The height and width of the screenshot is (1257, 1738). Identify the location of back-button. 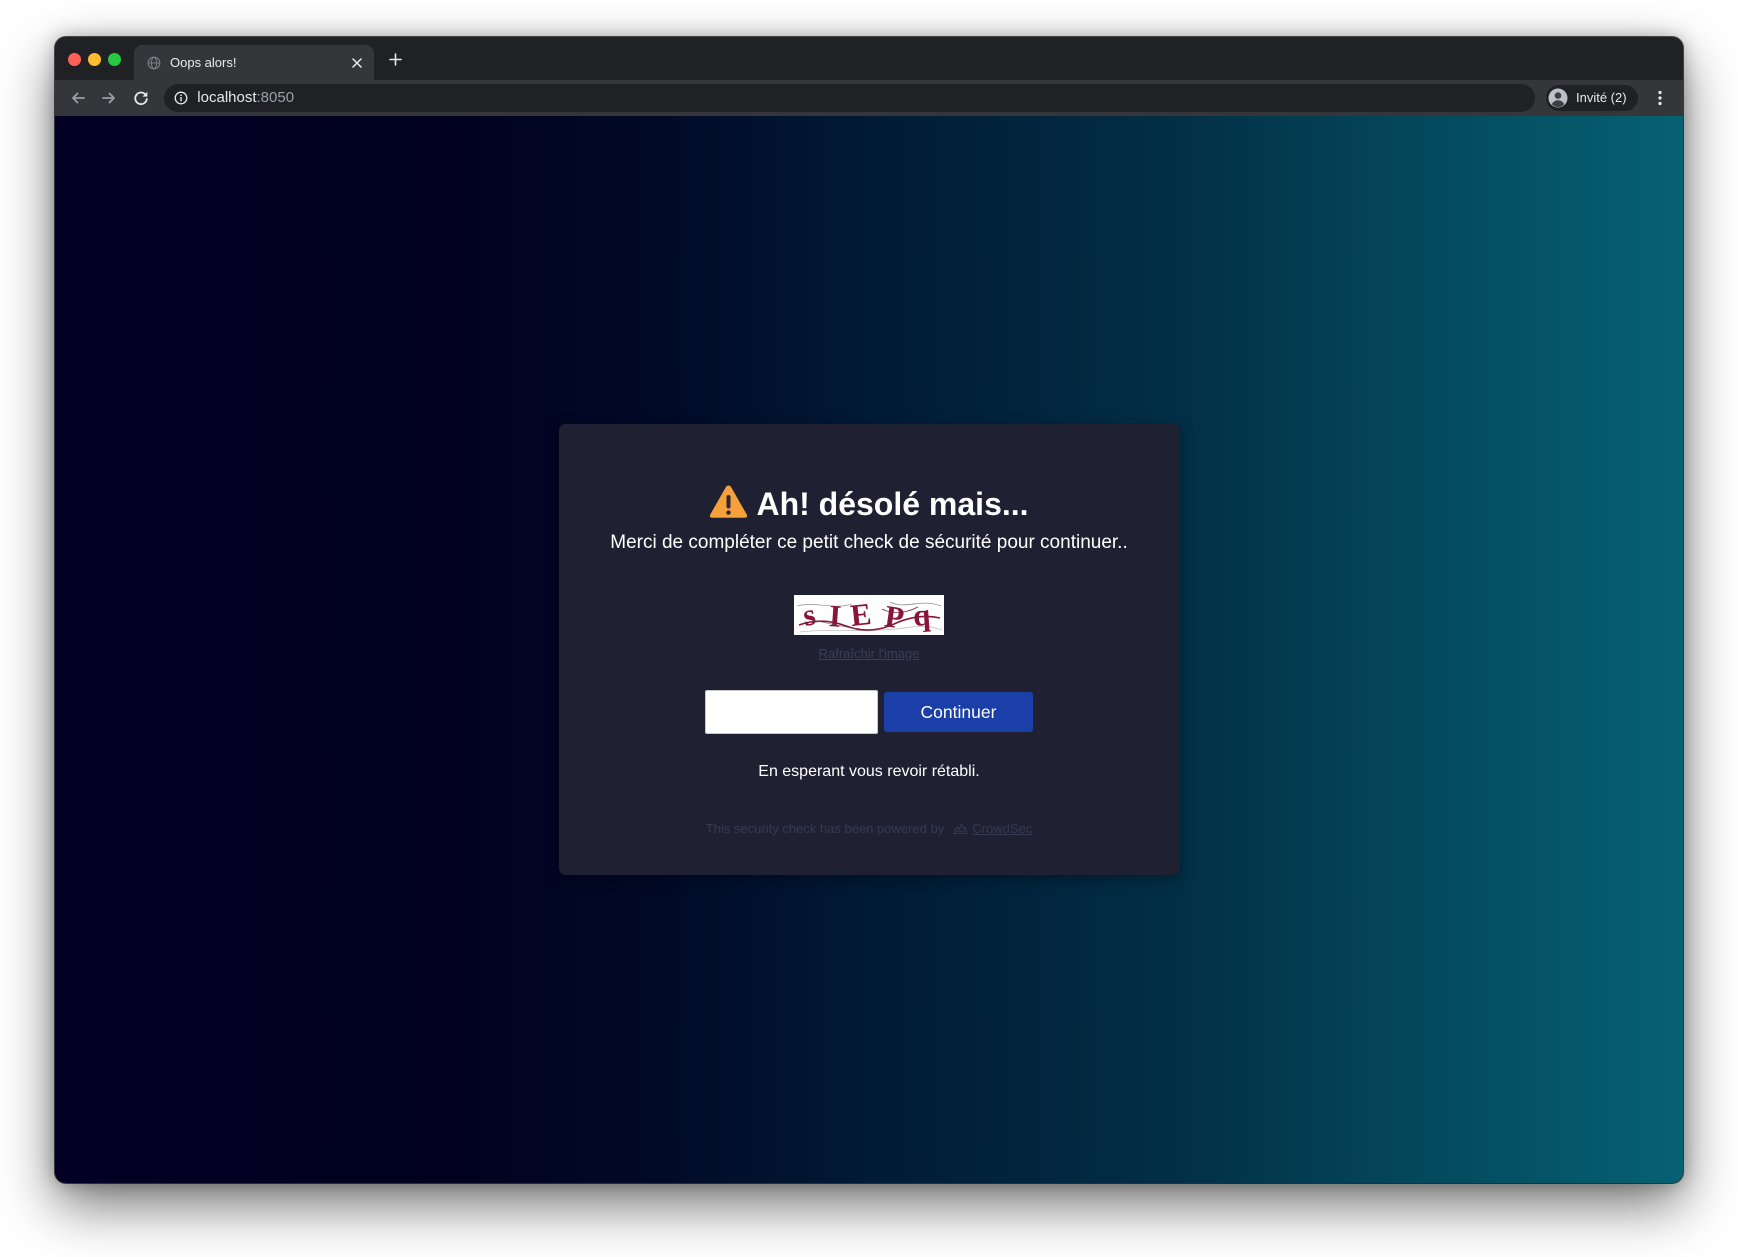
(78, 98).